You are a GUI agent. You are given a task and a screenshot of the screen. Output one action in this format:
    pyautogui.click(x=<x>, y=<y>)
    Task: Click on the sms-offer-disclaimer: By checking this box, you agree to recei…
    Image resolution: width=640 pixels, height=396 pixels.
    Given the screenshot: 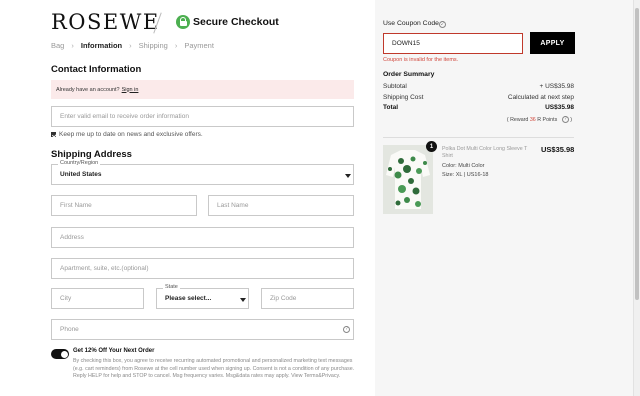 What is the action you would take?
    pyautogui.click(x=214, y=368)
    